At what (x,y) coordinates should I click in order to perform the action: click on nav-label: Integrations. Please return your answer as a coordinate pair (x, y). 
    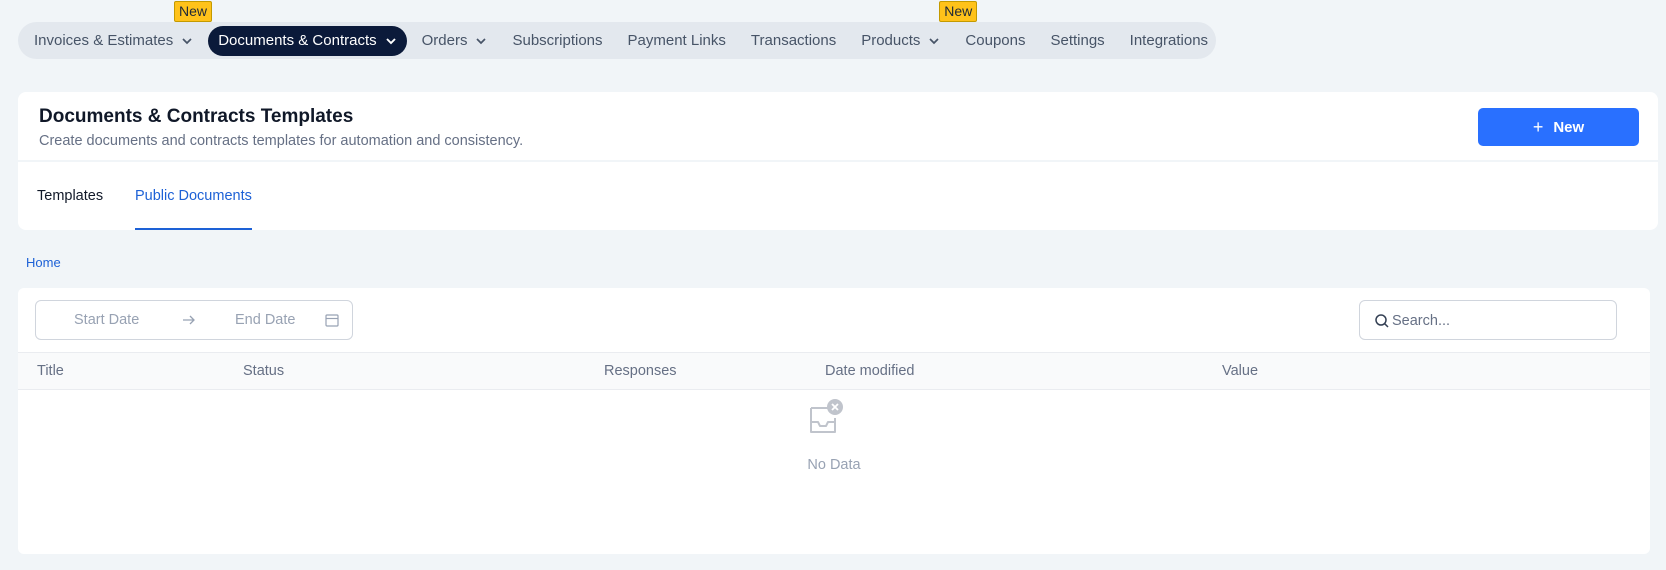
    Looking at the image, I should click on (1169, 40).